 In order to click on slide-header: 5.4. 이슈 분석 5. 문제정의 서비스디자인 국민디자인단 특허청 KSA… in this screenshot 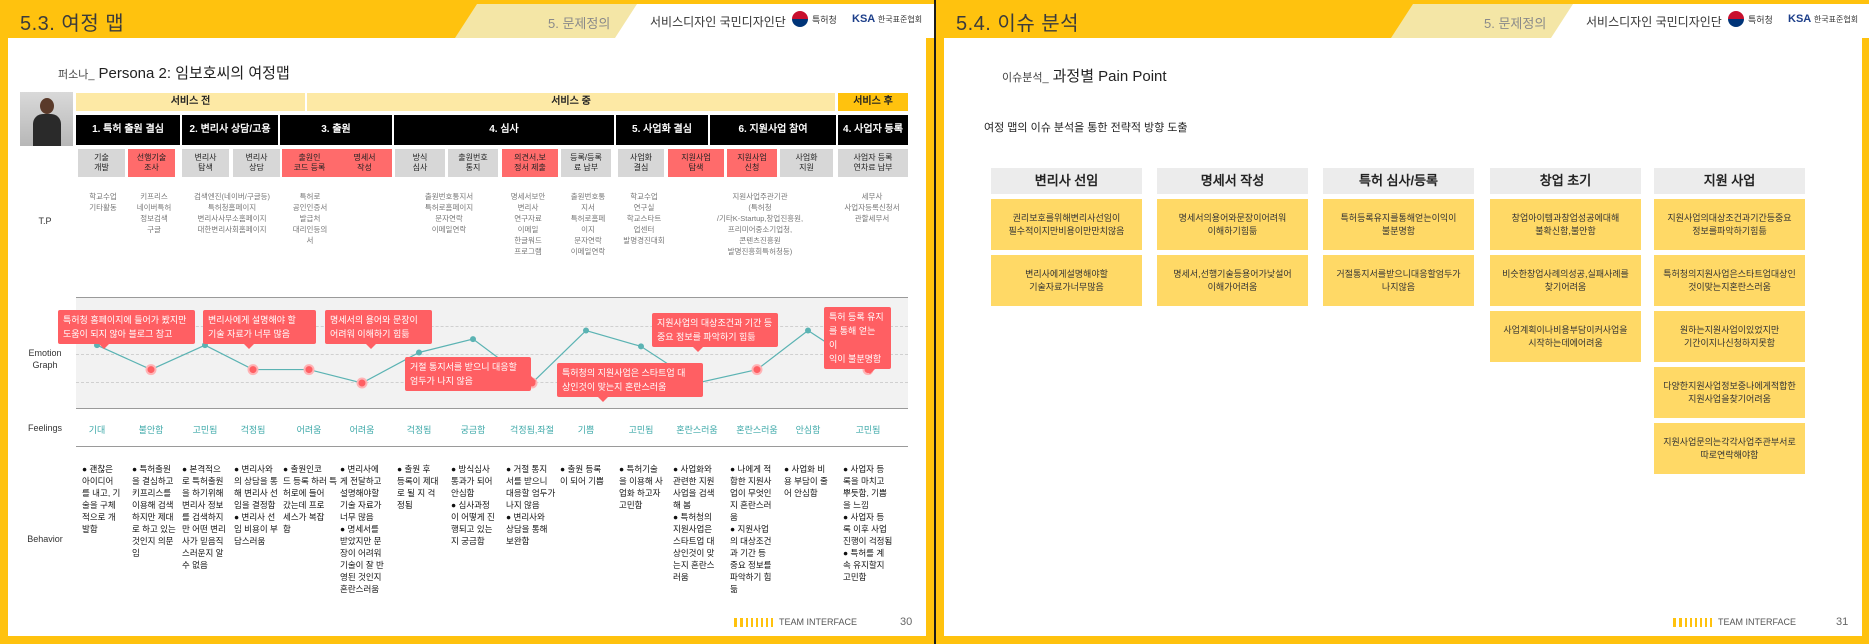, I will do `click(1402, 20)`.